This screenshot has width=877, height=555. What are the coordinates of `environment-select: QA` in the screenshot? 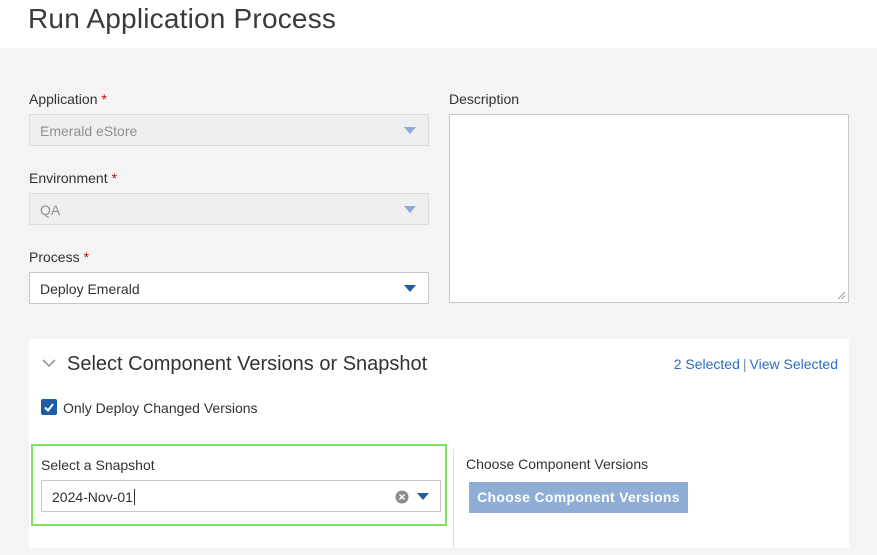 It's located at (229, 209).